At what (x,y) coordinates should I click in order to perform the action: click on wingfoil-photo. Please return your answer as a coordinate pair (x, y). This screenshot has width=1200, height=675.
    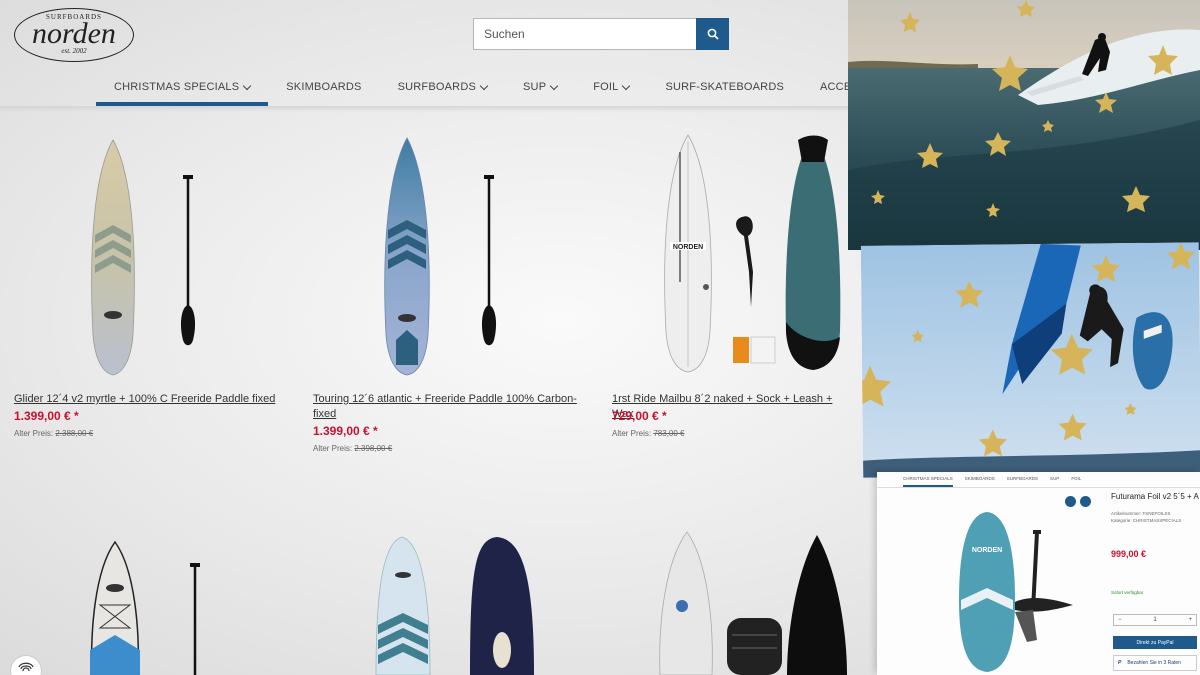
    Looking at the image, I should click on (1030, 360).